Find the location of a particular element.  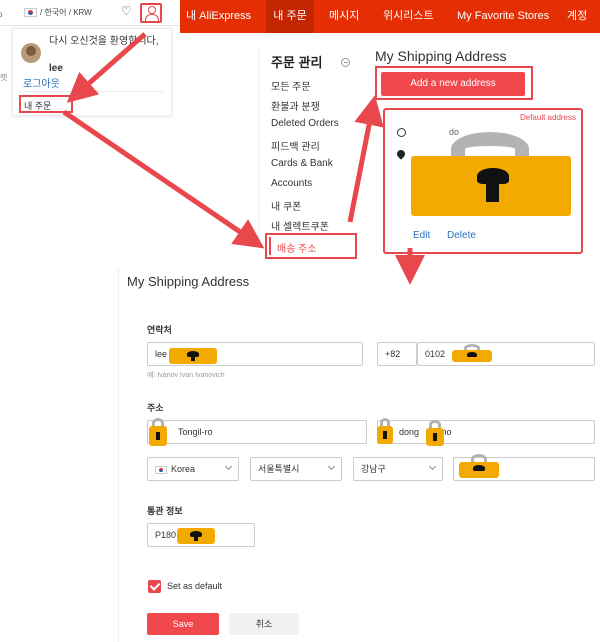

avatar is located at coordinates (31, 53).